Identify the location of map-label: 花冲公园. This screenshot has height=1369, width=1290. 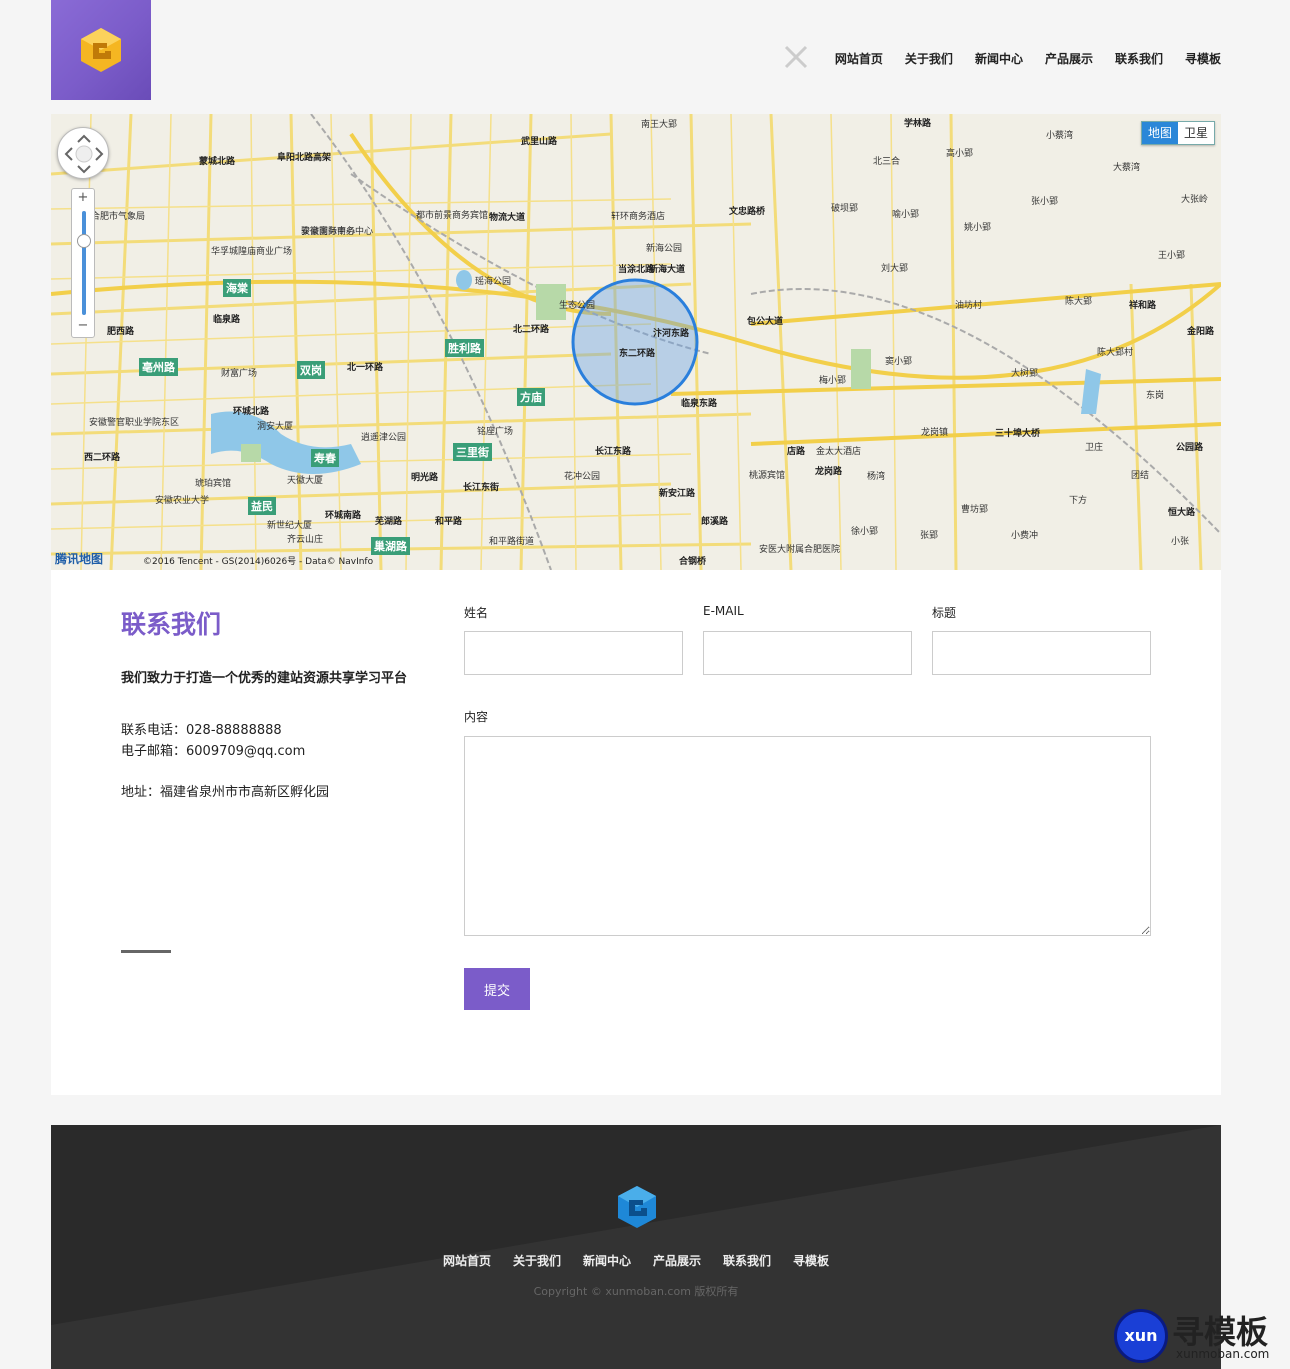
(582, 477).